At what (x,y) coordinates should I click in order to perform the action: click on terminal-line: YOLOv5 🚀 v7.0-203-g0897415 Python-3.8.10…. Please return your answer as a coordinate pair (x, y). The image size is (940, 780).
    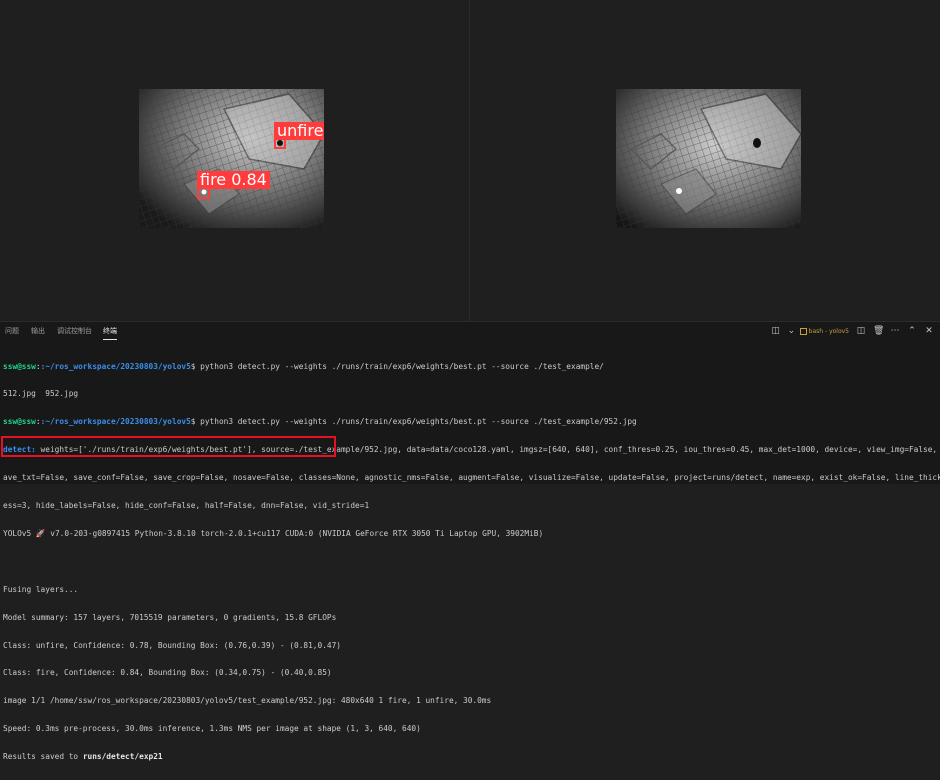
    Looking at the image, I should click on (273, 533).